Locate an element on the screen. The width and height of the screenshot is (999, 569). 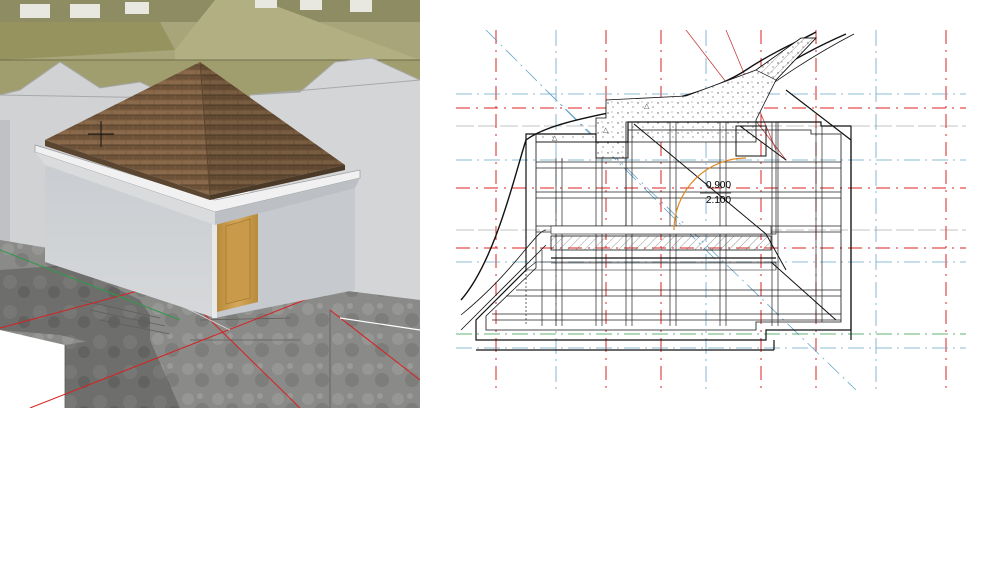
hatched-beam is located at coordinates (651, 248).